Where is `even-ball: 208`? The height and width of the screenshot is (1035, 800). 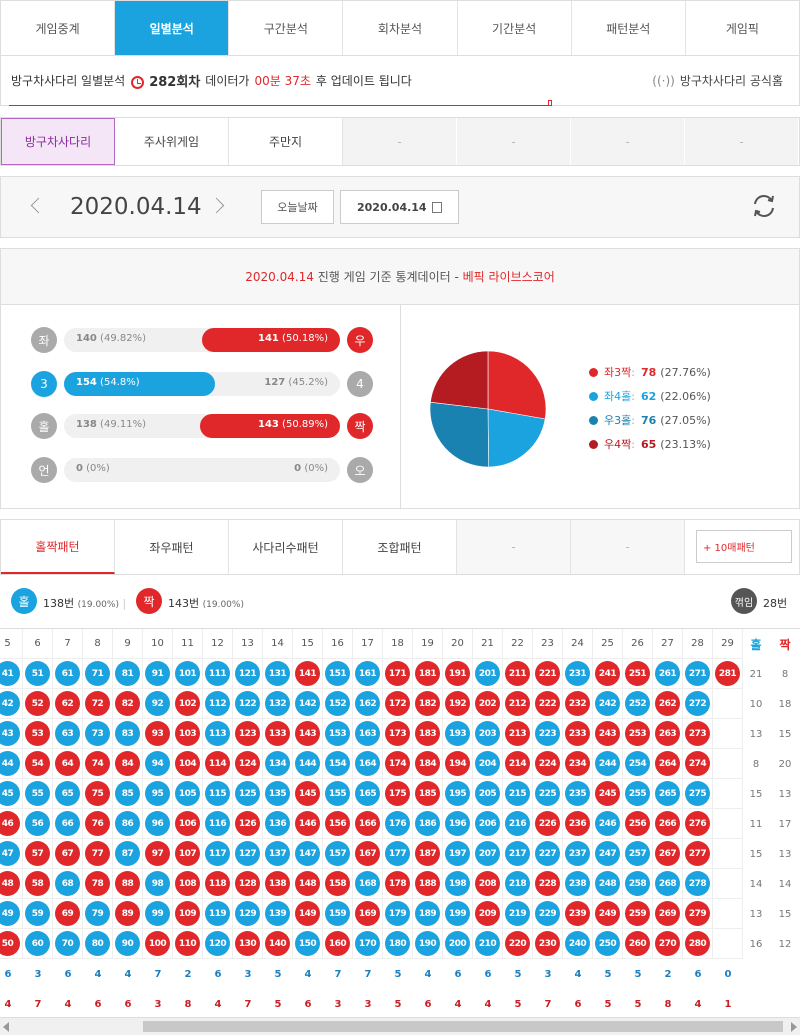
even-ball: 208 is located at coordinates (487, 883).